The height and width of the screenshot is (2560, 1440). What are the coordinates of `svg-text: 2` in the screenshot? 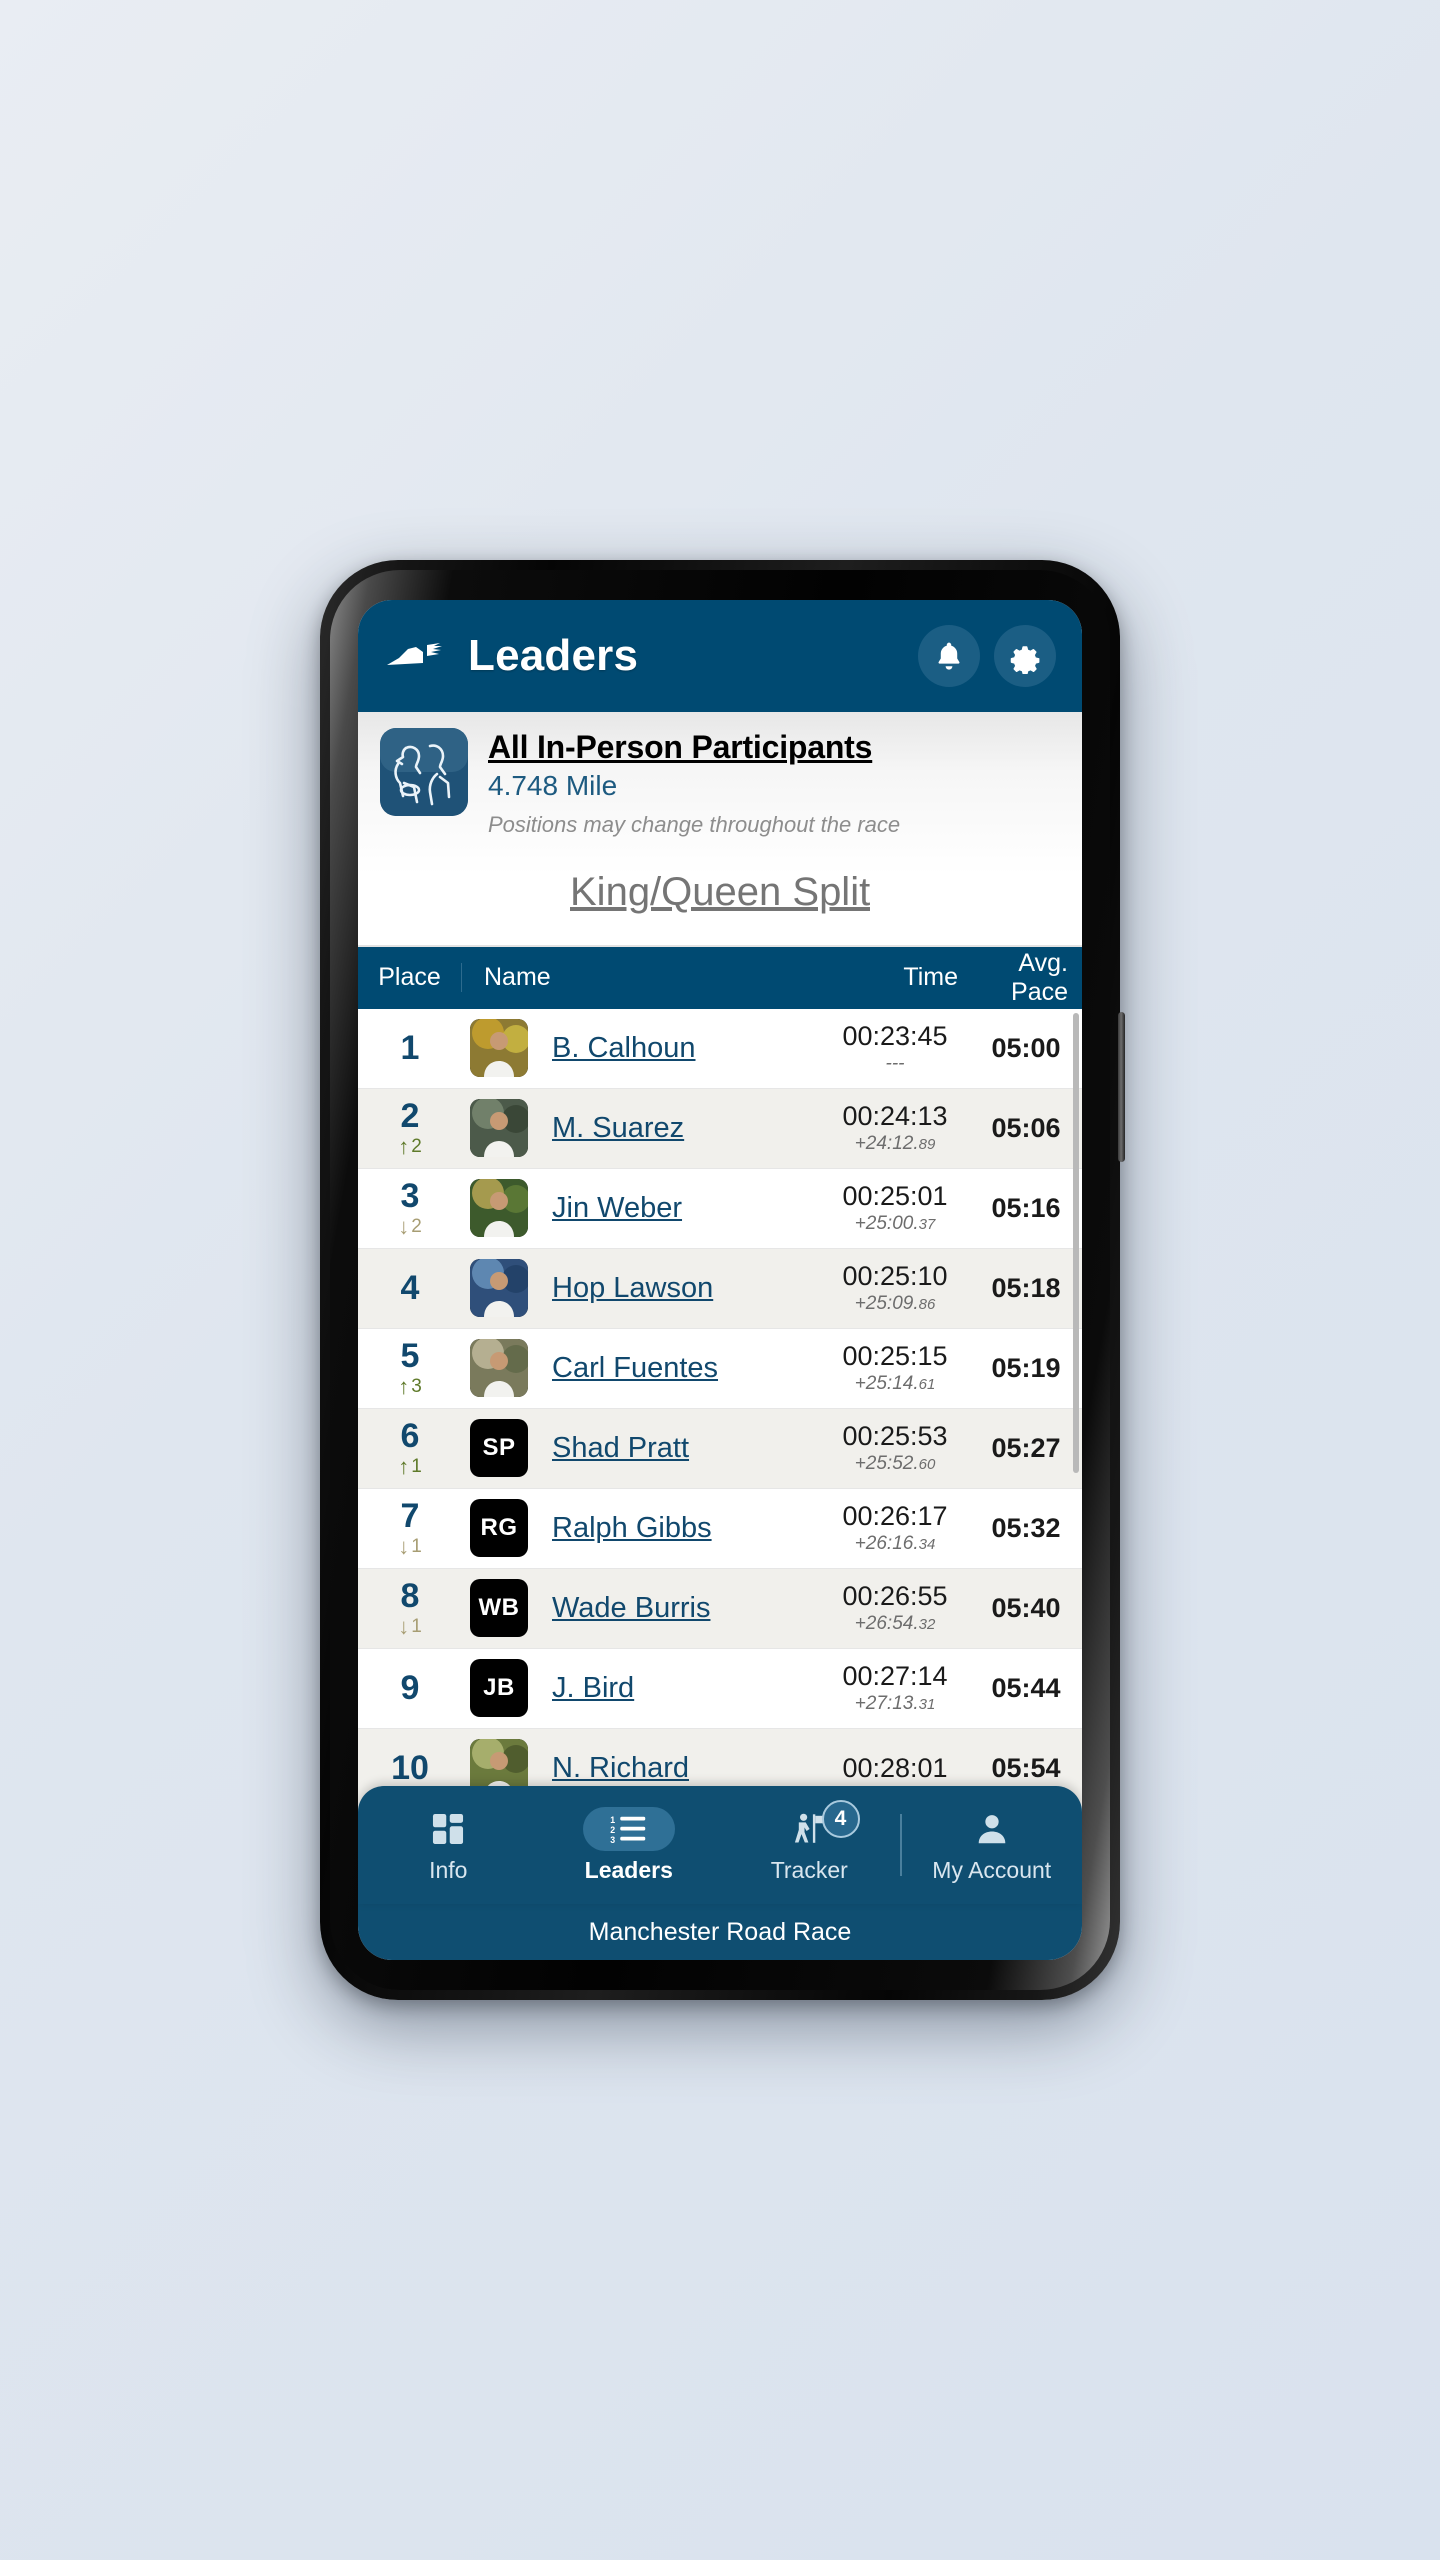 It's located at (612, 1829).